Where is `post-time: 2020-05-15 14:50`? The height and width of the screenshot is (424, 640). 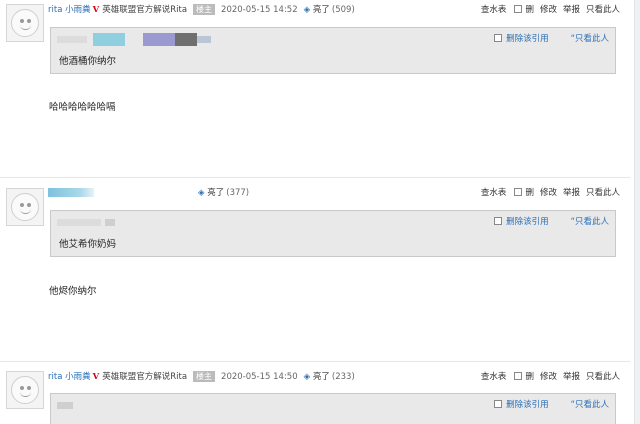
post-time: 2020-05-15 14:50 is located at coordinates (259, 377).